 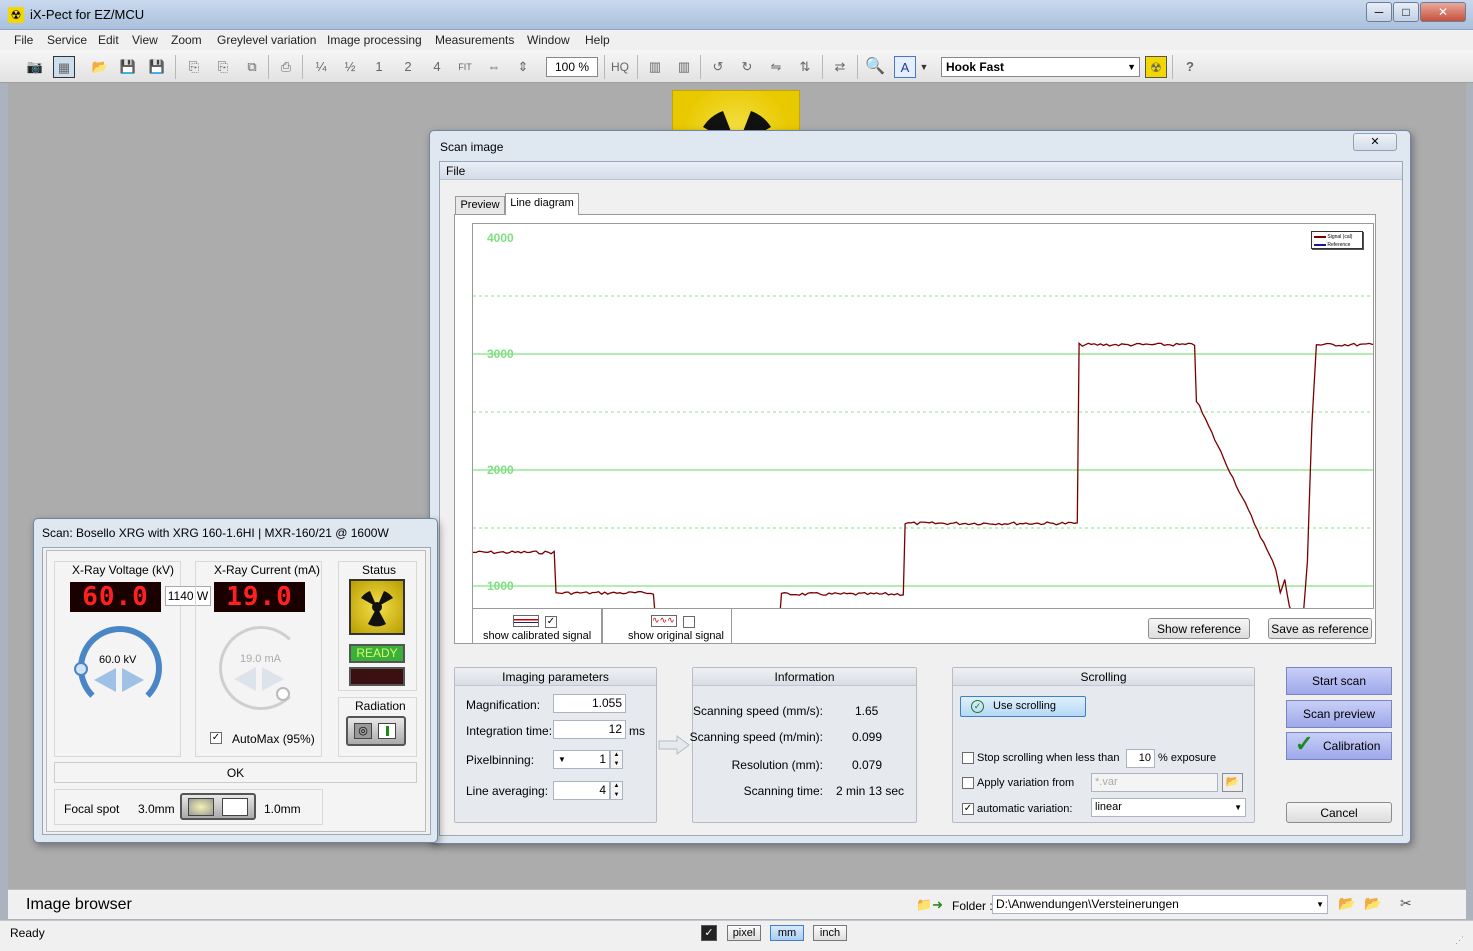 I want to click on save-all-icon: 💾, so click(x=157, y=67).